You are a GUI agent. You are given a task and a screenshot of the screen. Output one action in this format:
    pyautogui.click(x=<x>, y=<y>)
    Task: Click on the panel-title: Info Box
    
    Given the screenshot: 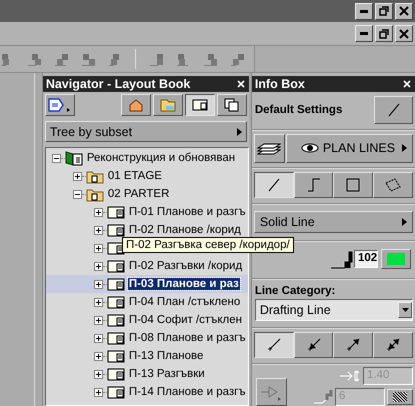 What is the action you would take?
    pyautogui.click(x=279, y=83)
    